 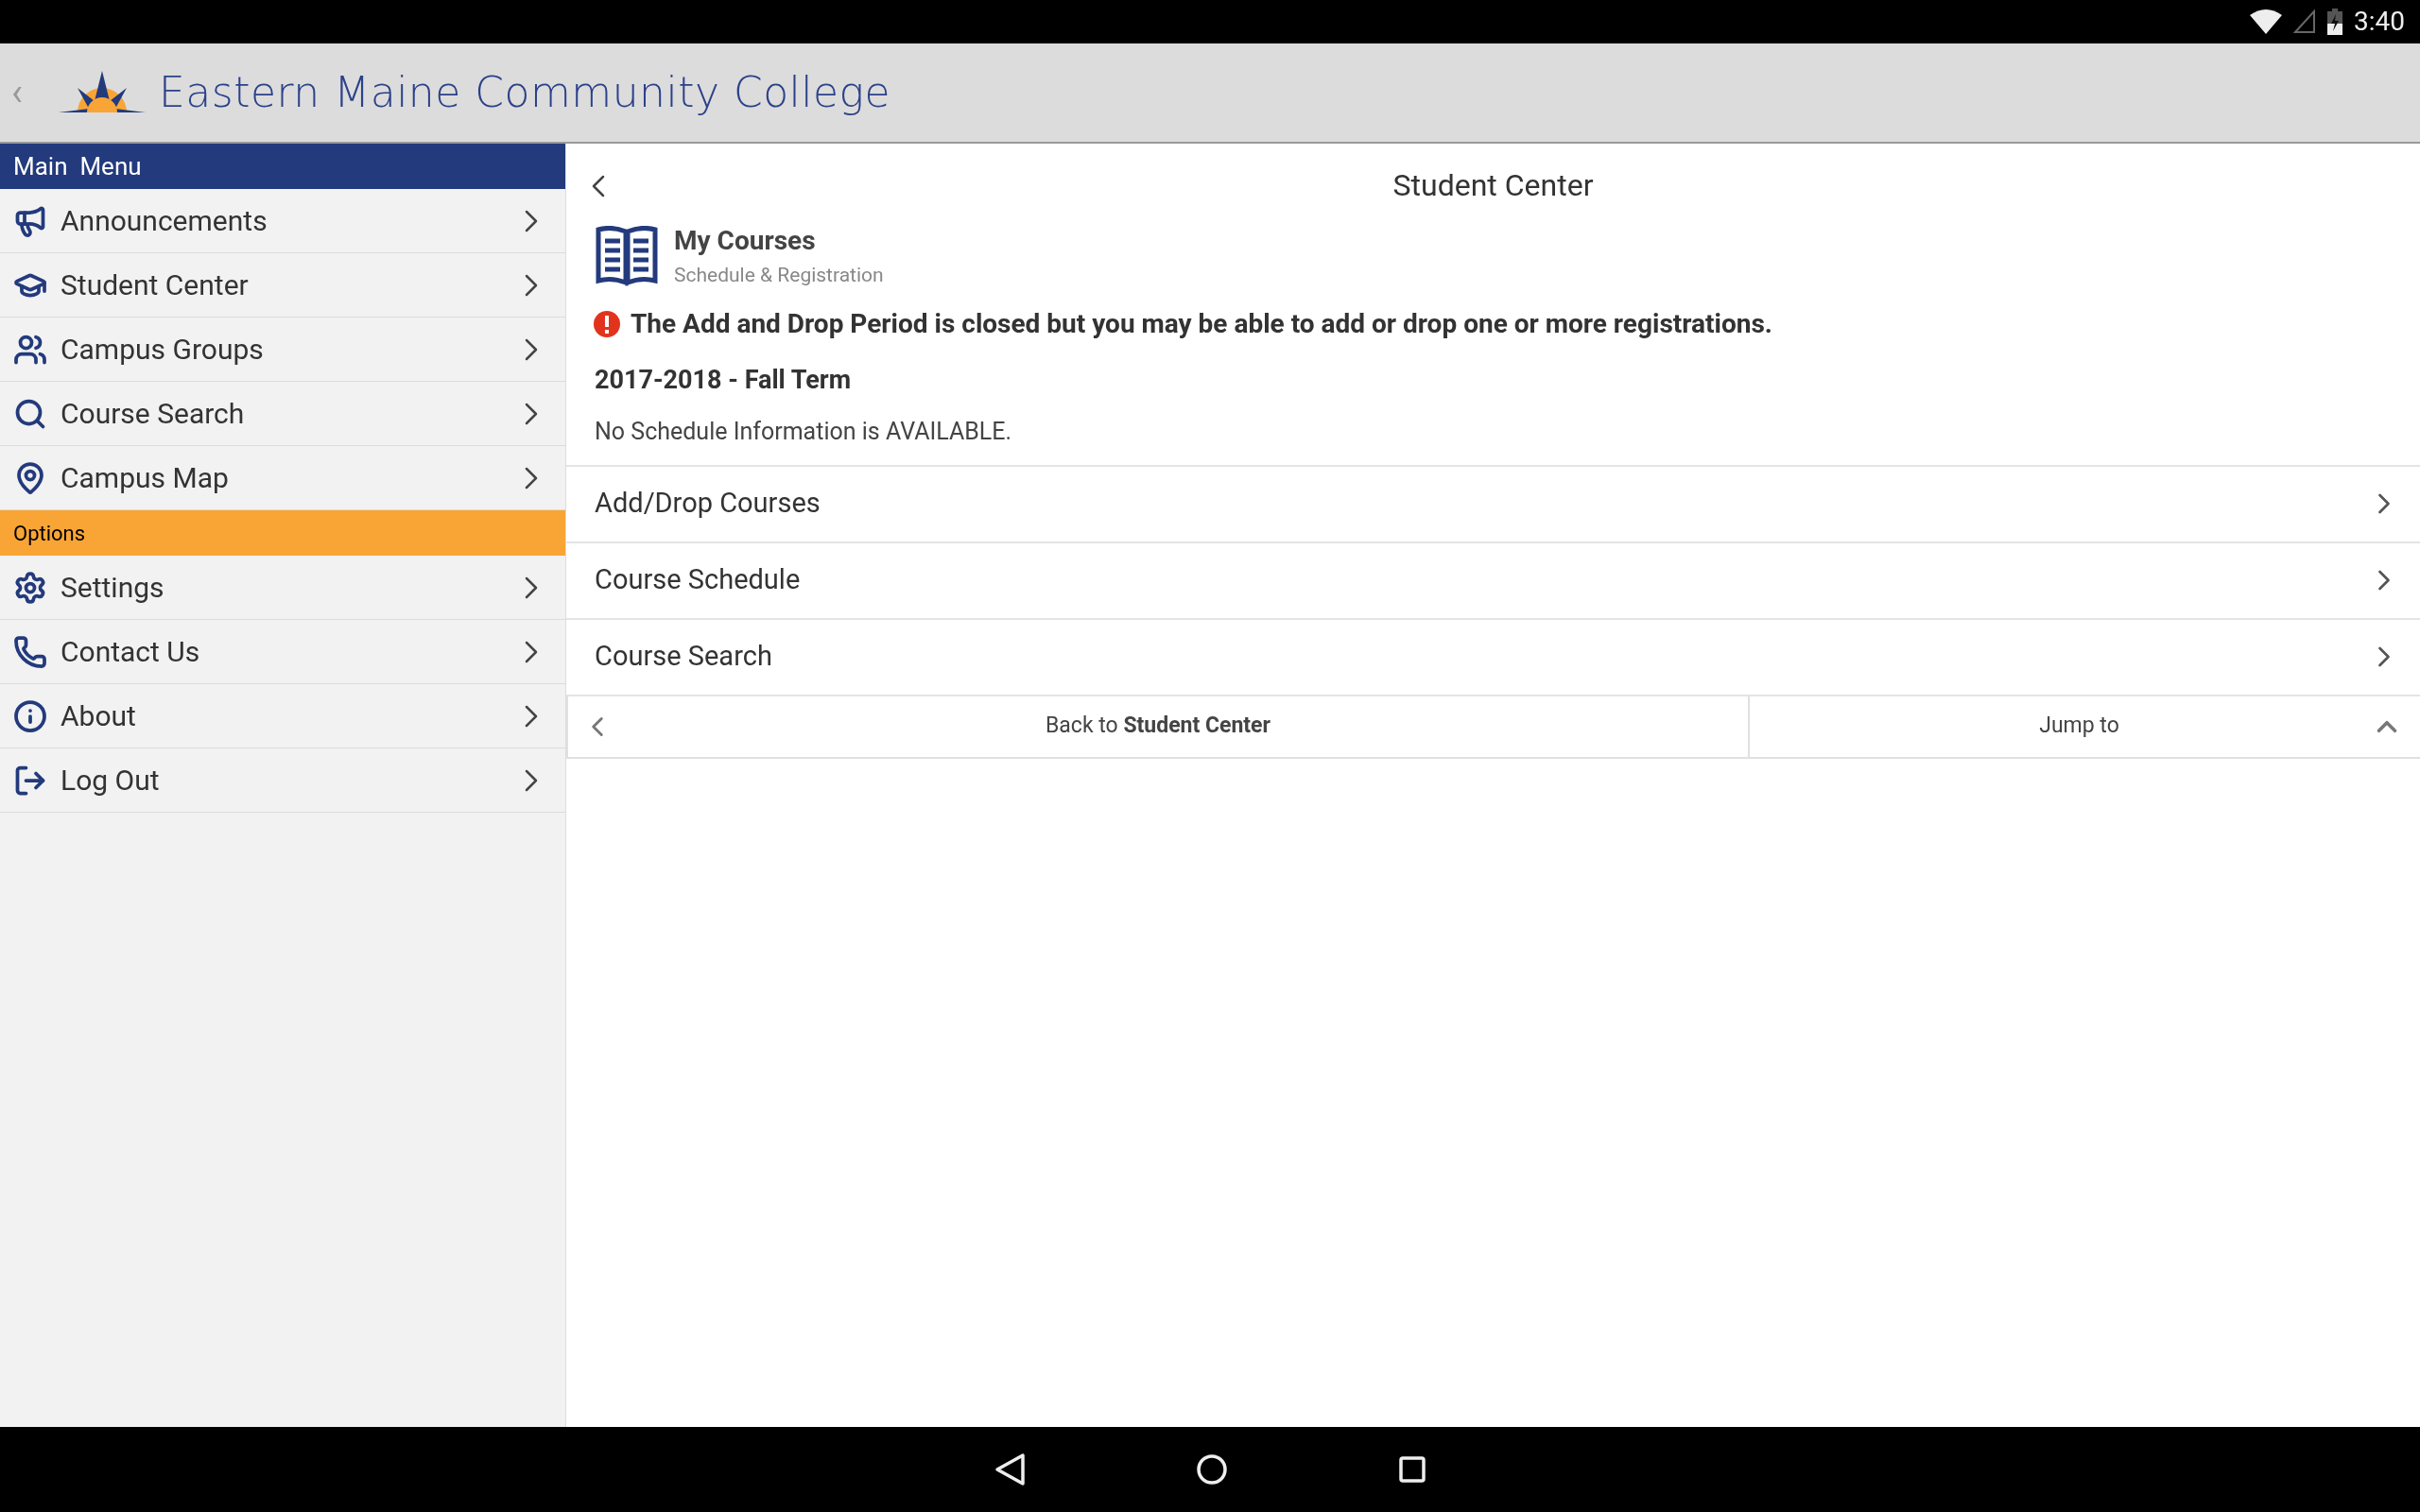 I want to click on menu-item-label: Contact Us, so click(x=130, y=652).